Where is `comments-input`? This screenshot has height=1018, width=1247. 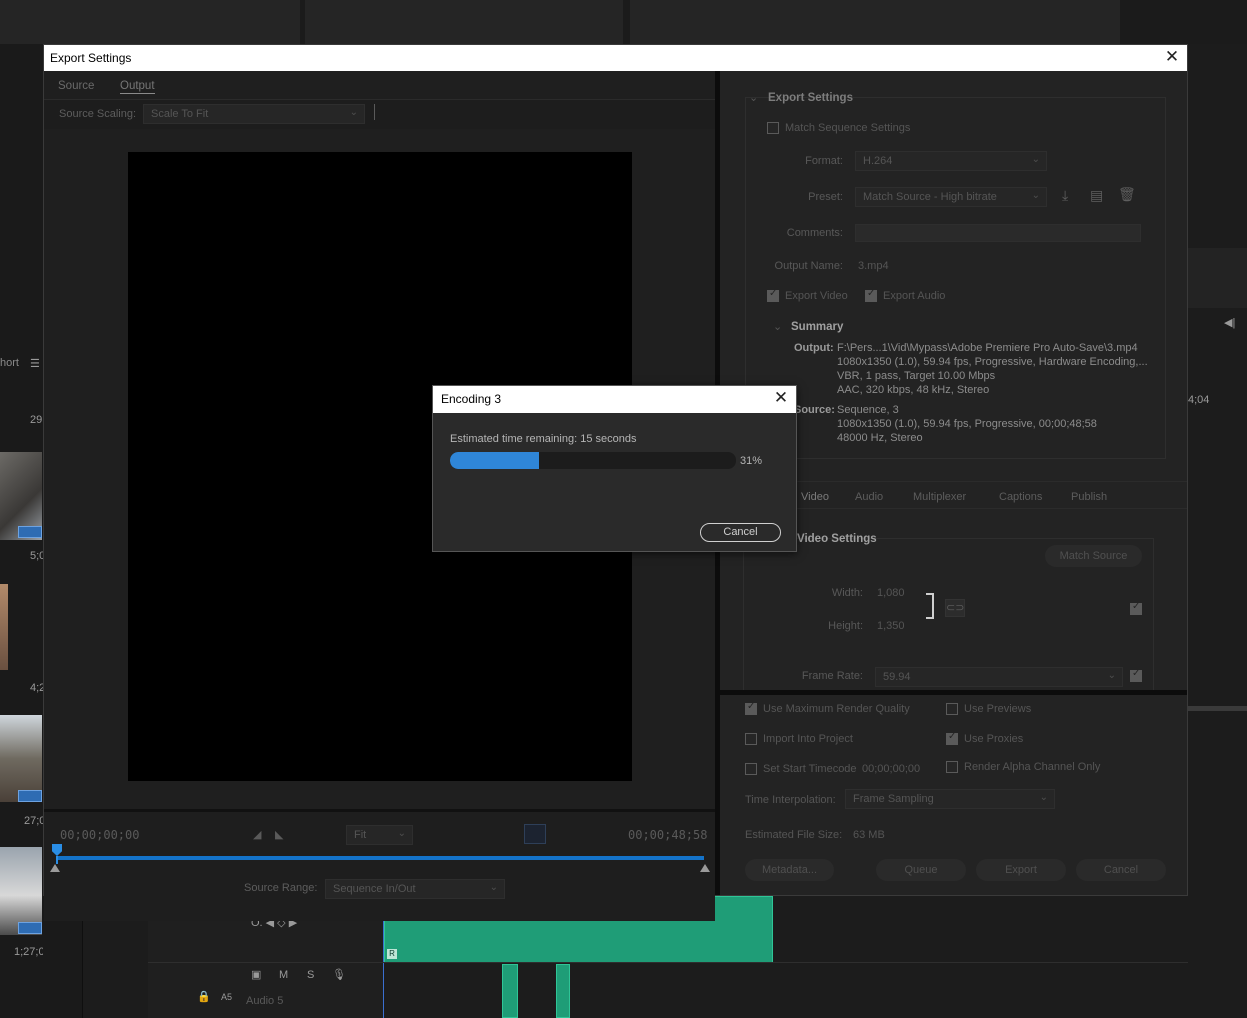
comments-input is located at coordinates (998, 233).